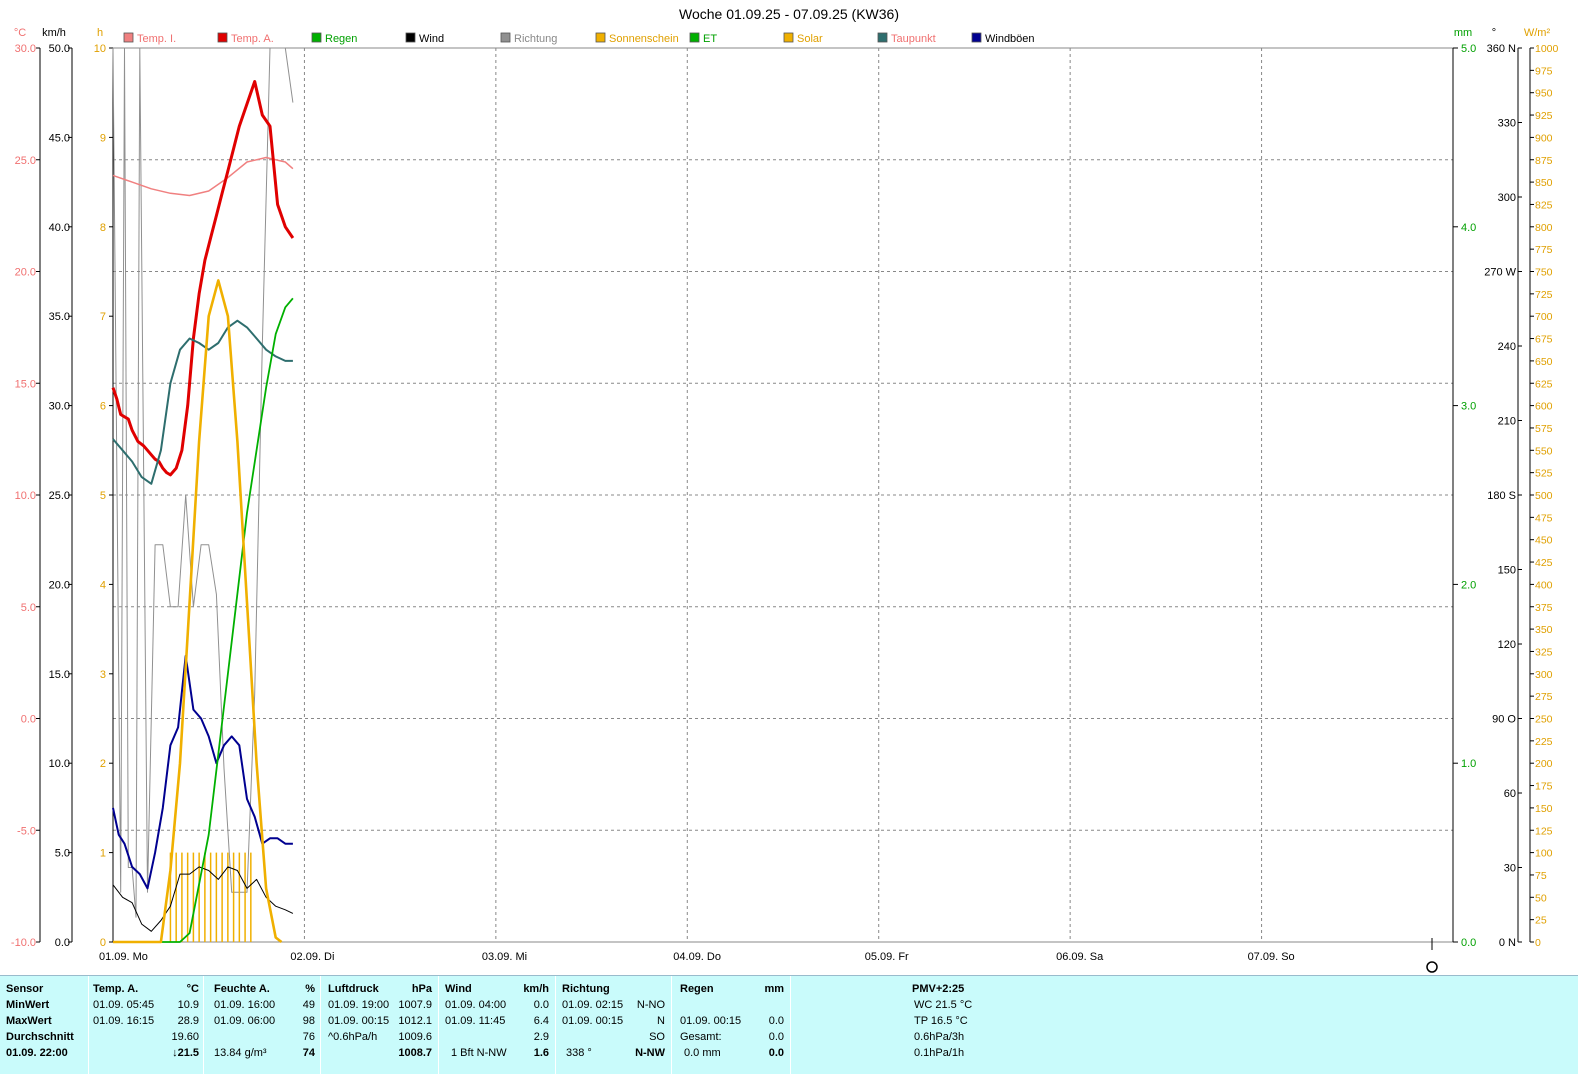  I want to click on humid-avg-value: 76, so click(308, 1037).